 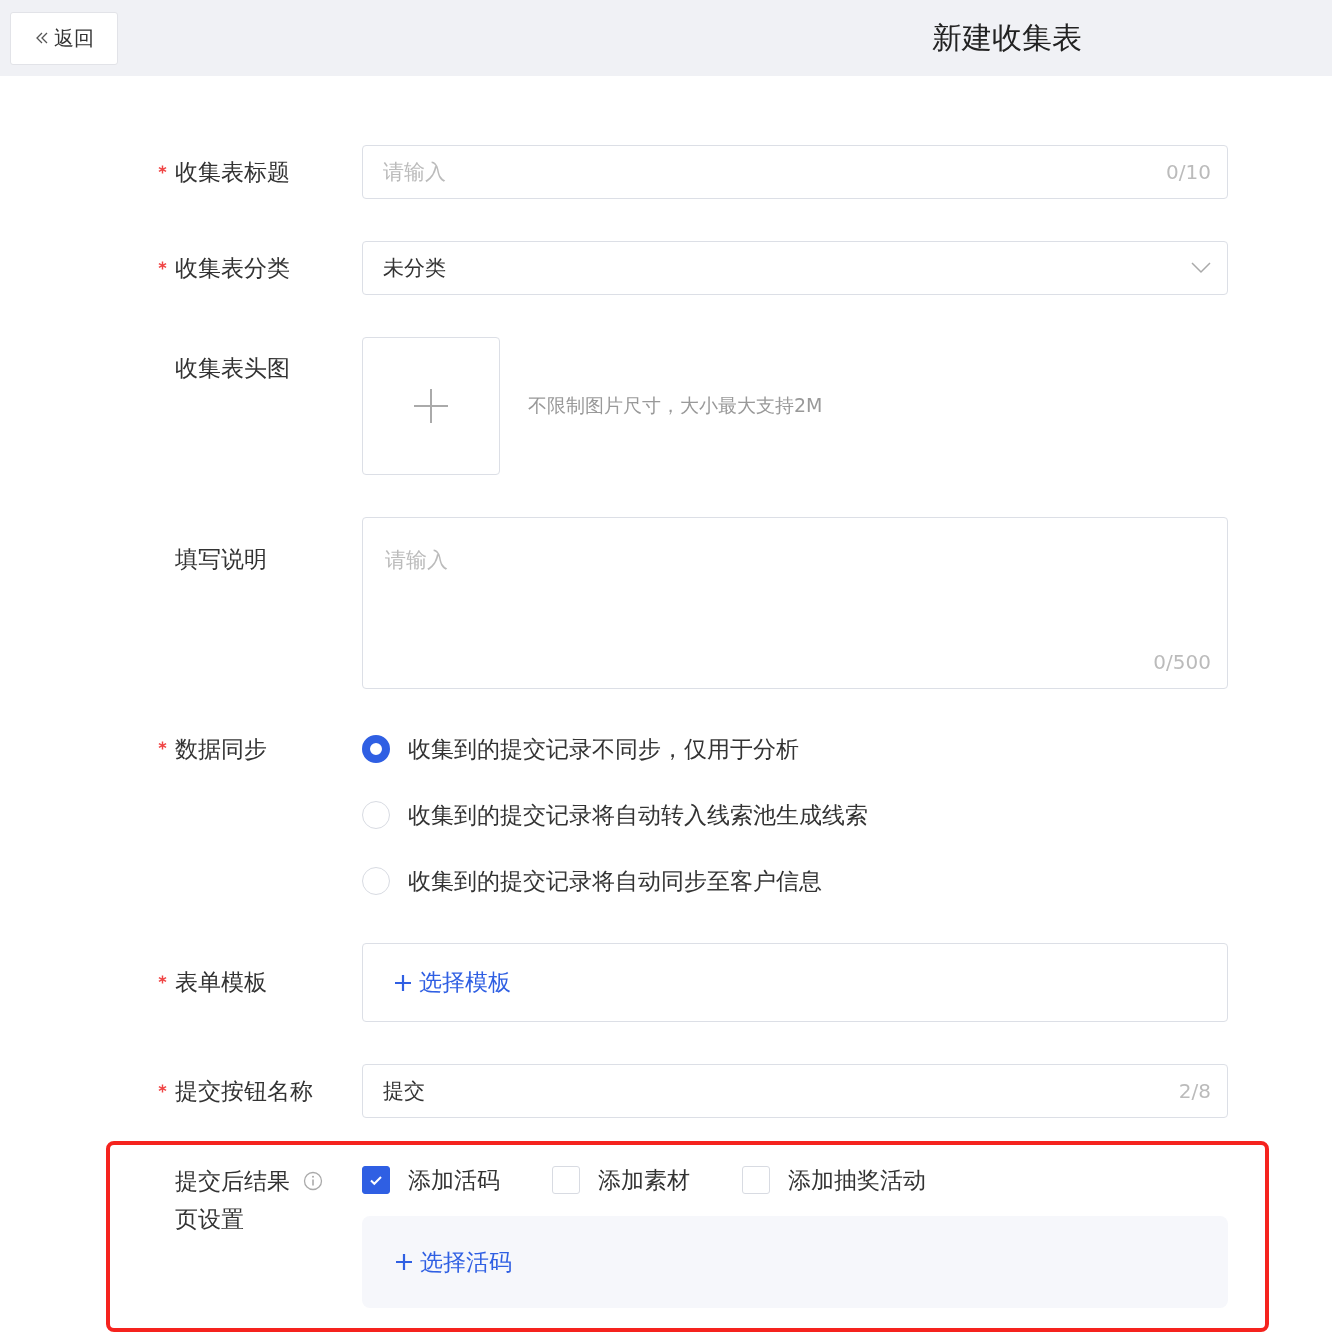 I want to click on field-label: 填写说明, so click(x=221, y=559).